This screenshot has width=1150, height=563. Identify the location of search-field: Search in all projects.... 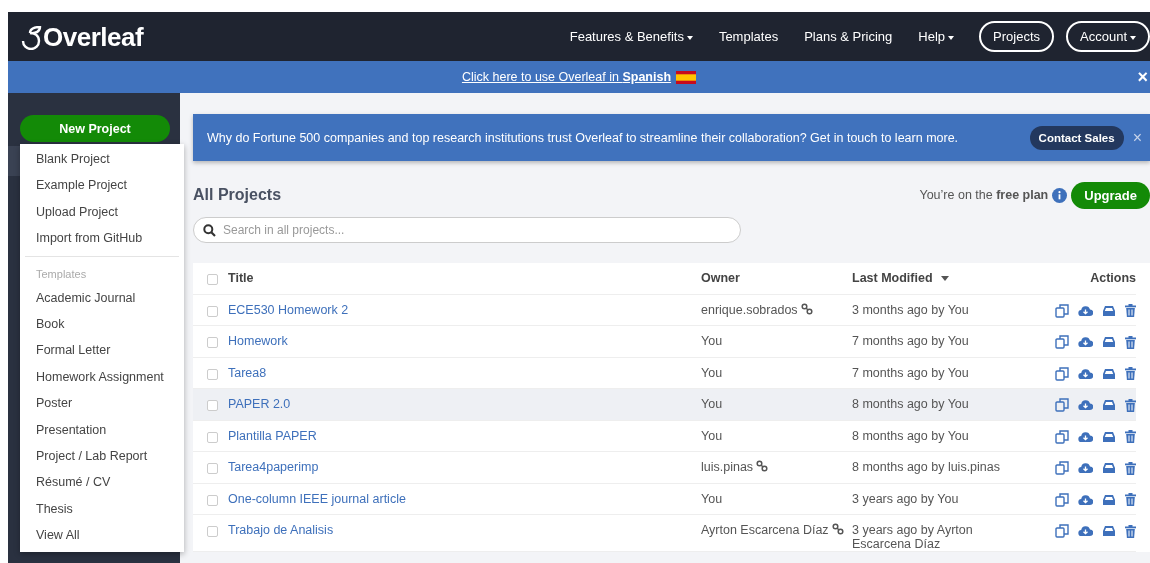
(467, 230).